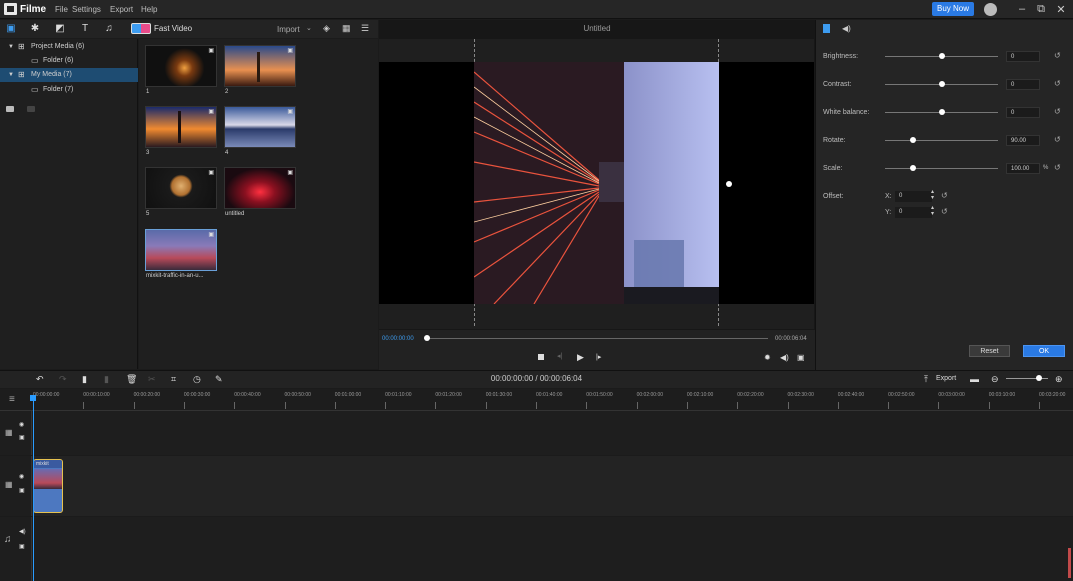  Describe the element at coordinates (427, 338) in the screenshot. I see `scrub-handle` at that location.